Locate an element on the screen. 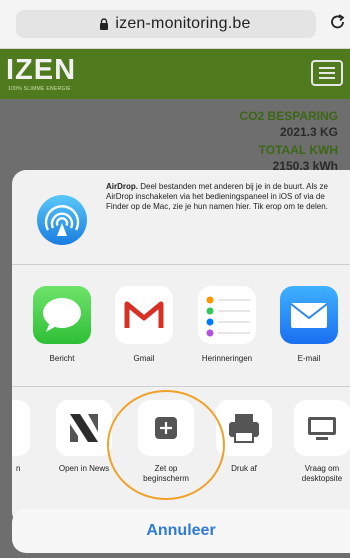 The height and width of the screenshot is (558, 350). stat-value: 2021.3 KG is located at coordinates (308, 132).